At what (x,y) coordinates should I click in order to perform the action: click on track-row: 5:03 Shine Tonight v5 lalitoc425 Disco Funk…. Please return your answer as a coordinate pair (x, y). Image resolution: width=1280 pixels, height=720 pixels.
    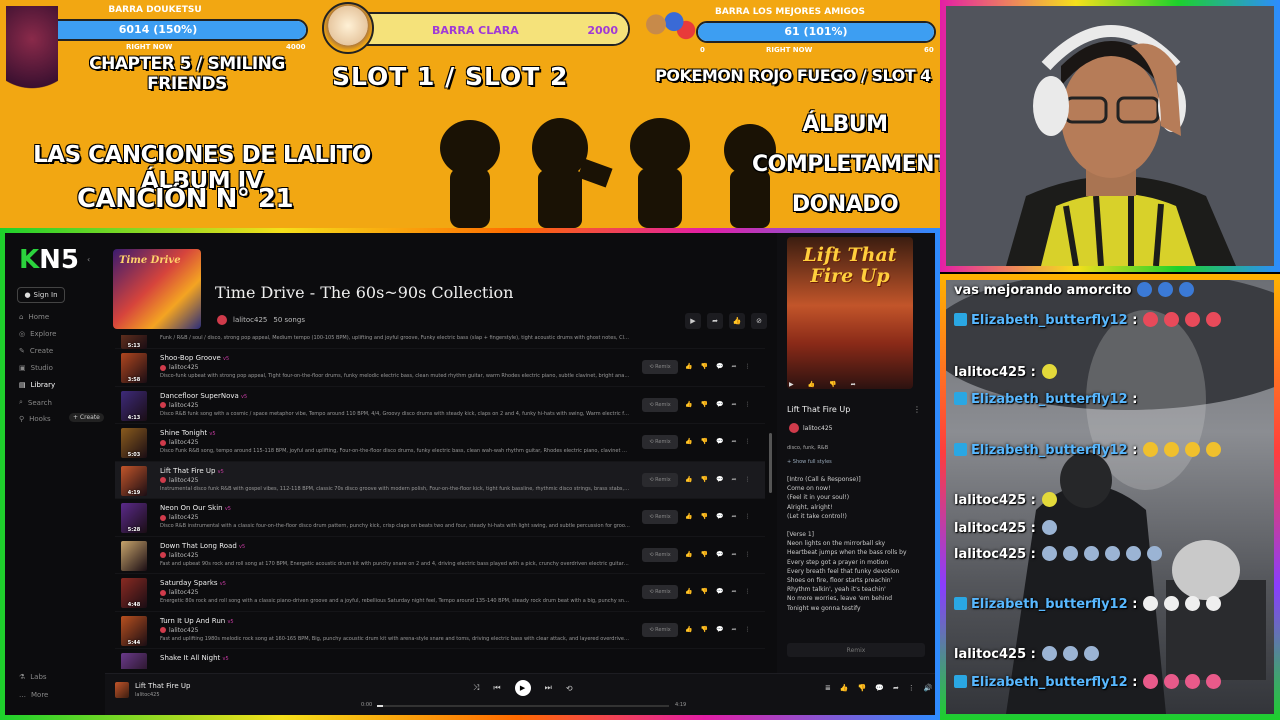
    Looking at the image, I should click on (440, 443).